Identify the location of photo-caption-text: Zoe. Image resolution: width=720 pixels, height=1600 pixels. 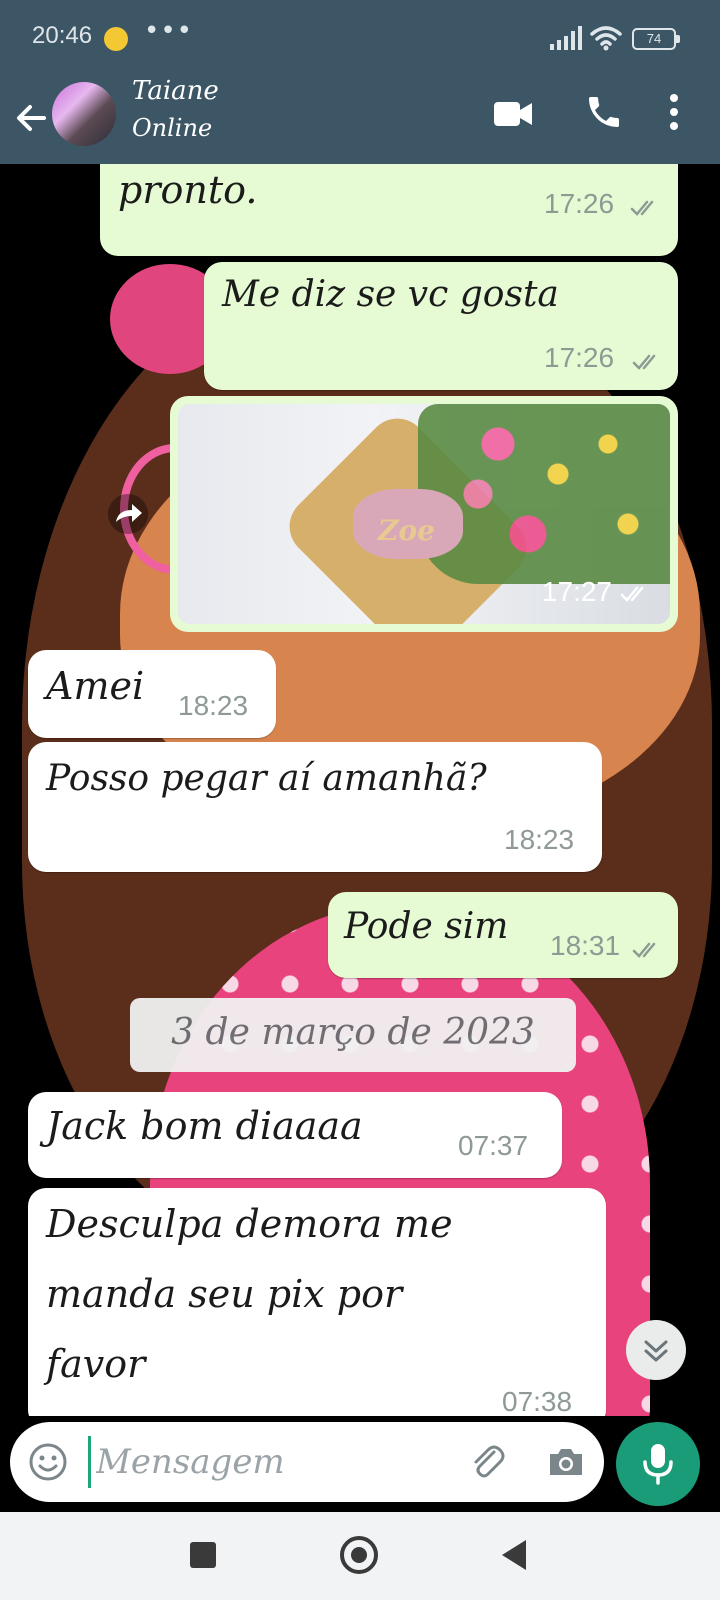
(406, 530).